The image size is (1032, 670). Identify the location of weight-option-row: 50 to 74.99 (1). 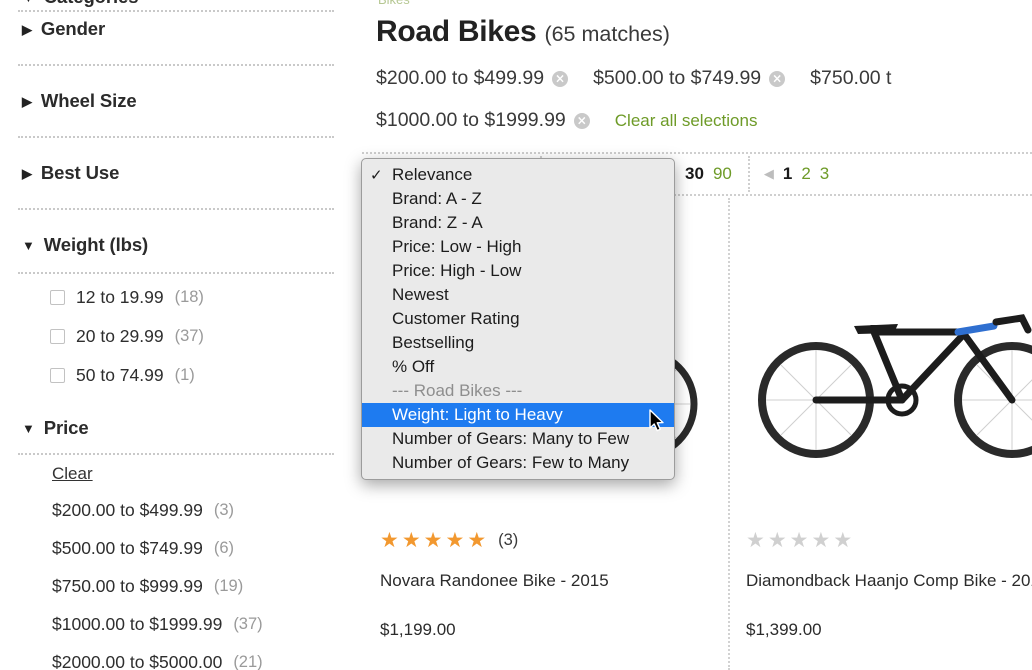
(176, 375).